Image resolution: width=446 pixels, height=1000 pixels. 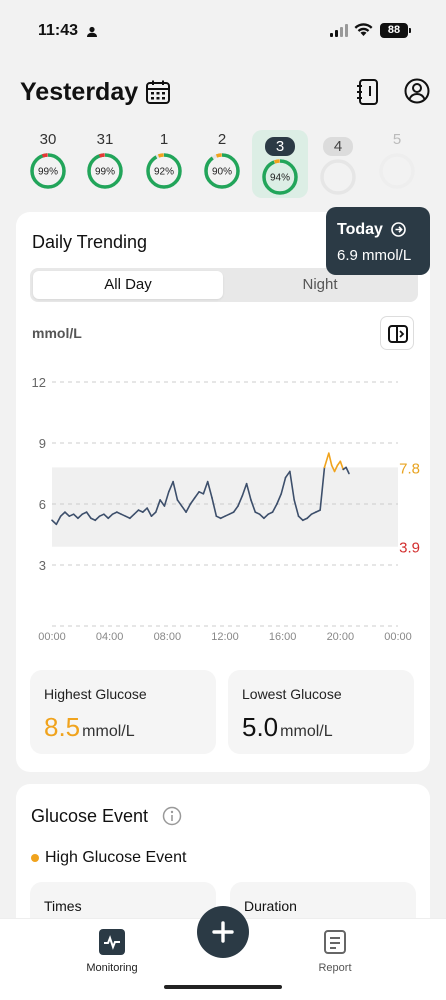 I want to click on day-number: 30, so click(x=48, y=139).